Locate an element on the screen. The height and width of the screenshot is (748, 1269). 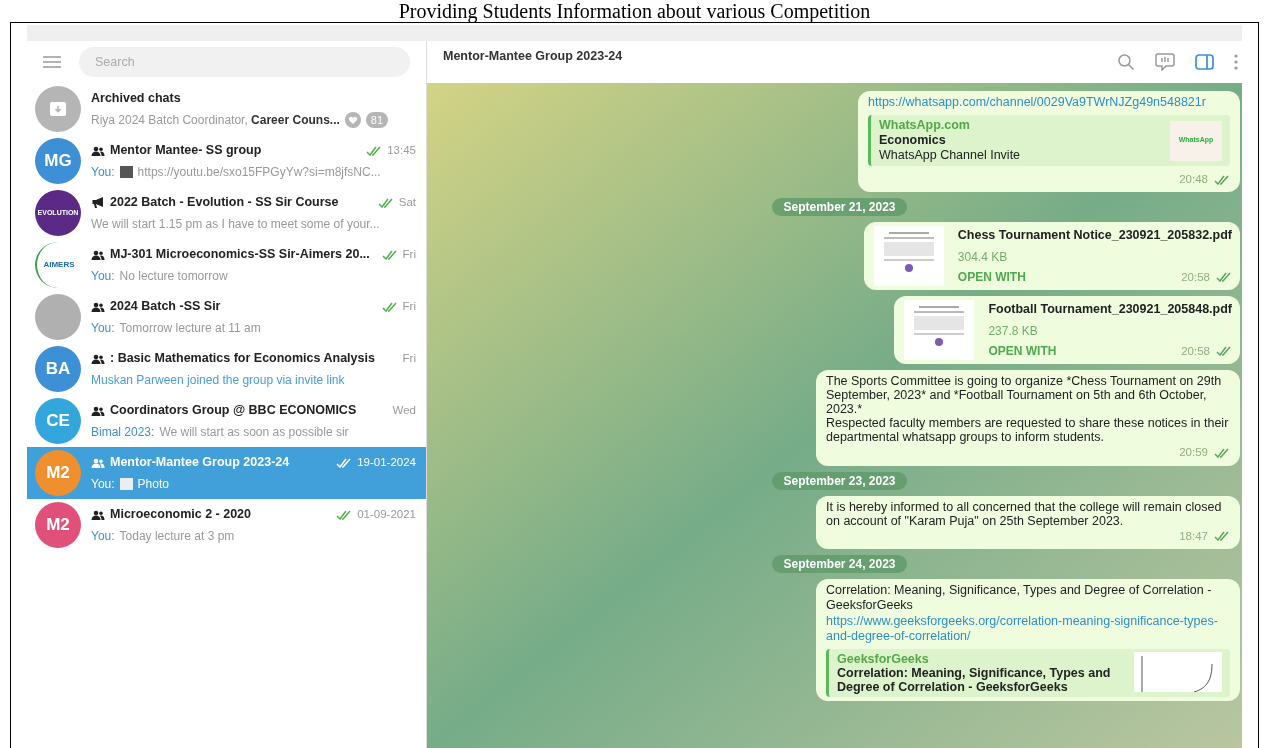
link: https://whatsapp.com/channel/0029Va9TWrNJZg49n548821r is located at coordinates (1049, 102).